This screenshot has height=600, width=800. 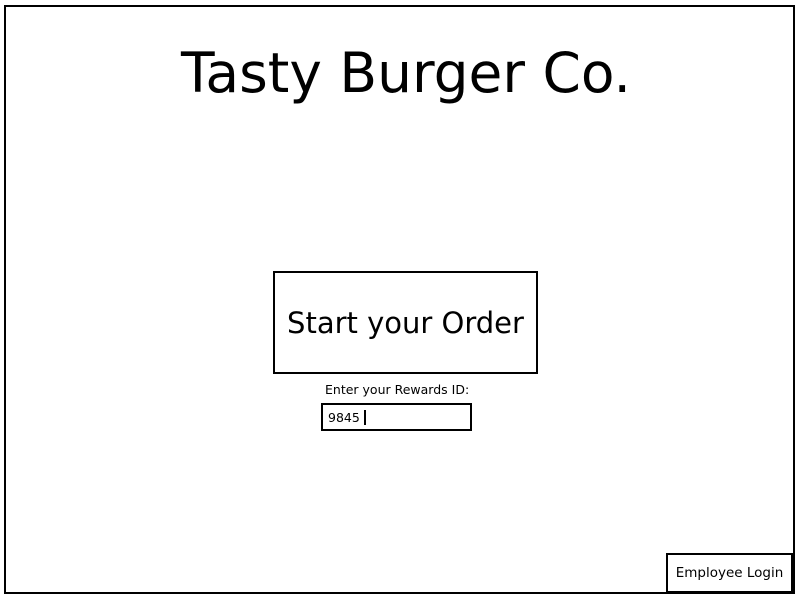 What do you see at coordinates (397, 389) in the screenshot?
I see `rewards-id-label: Enter your Rewards ID:` at bounding box center [397, 389].